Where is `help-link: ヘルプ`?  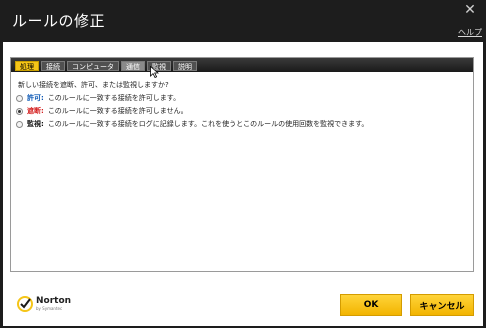
help-link: ヘルプ is located at coordinates (470, 32).